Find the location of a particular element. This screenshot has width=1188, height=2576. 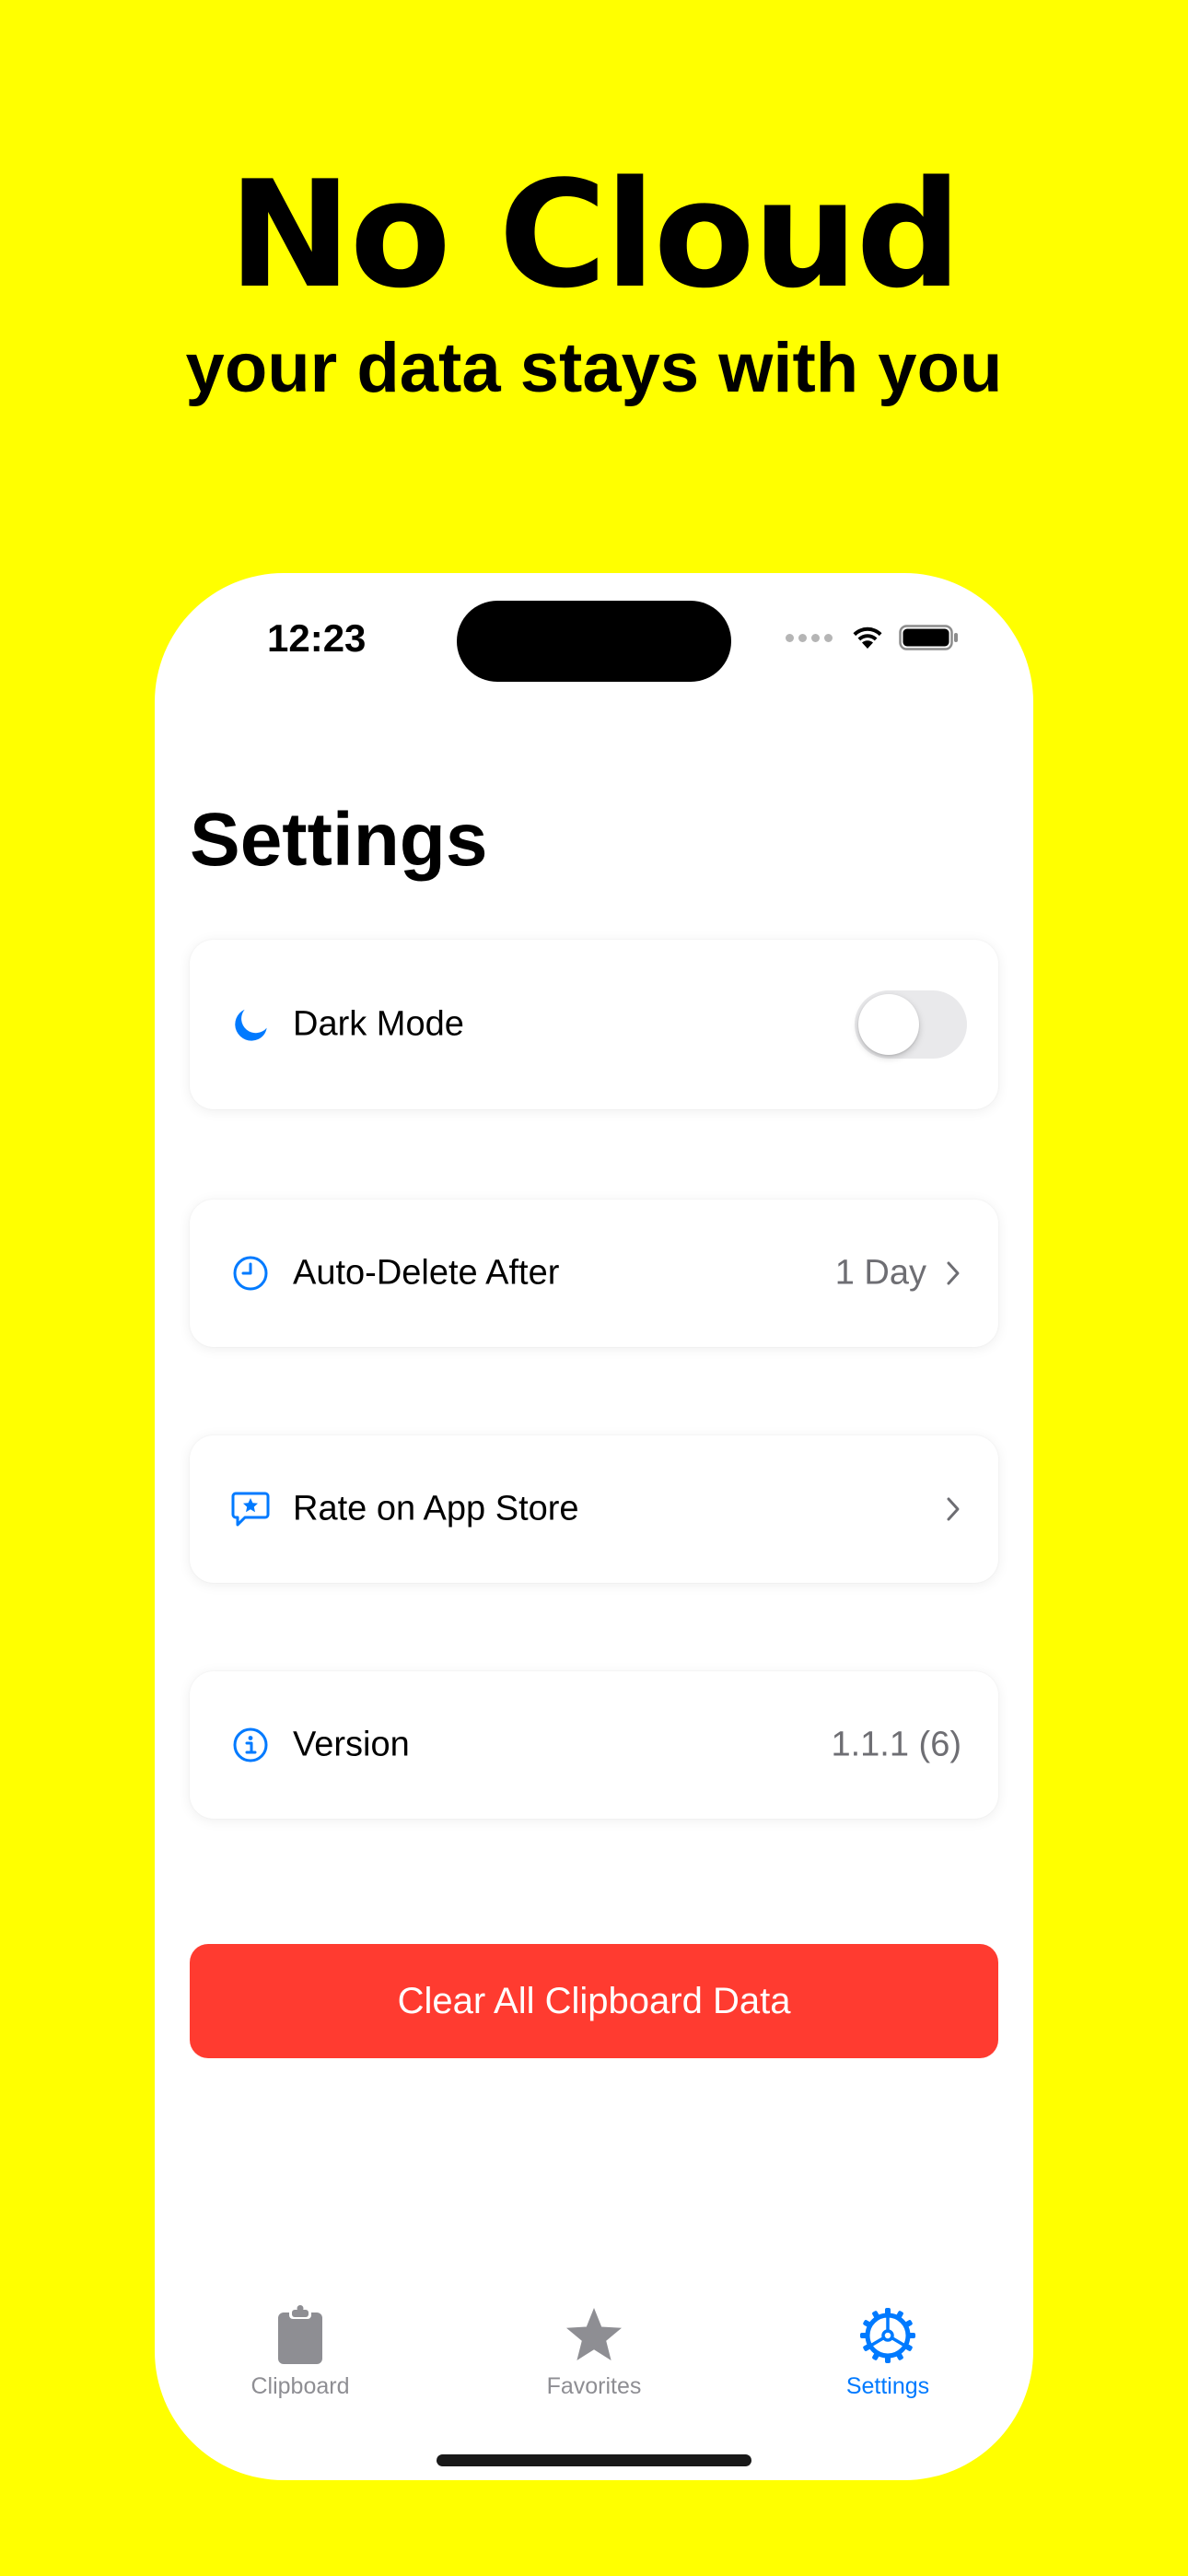

page-title: Settings is located at coordinates (339, 840).